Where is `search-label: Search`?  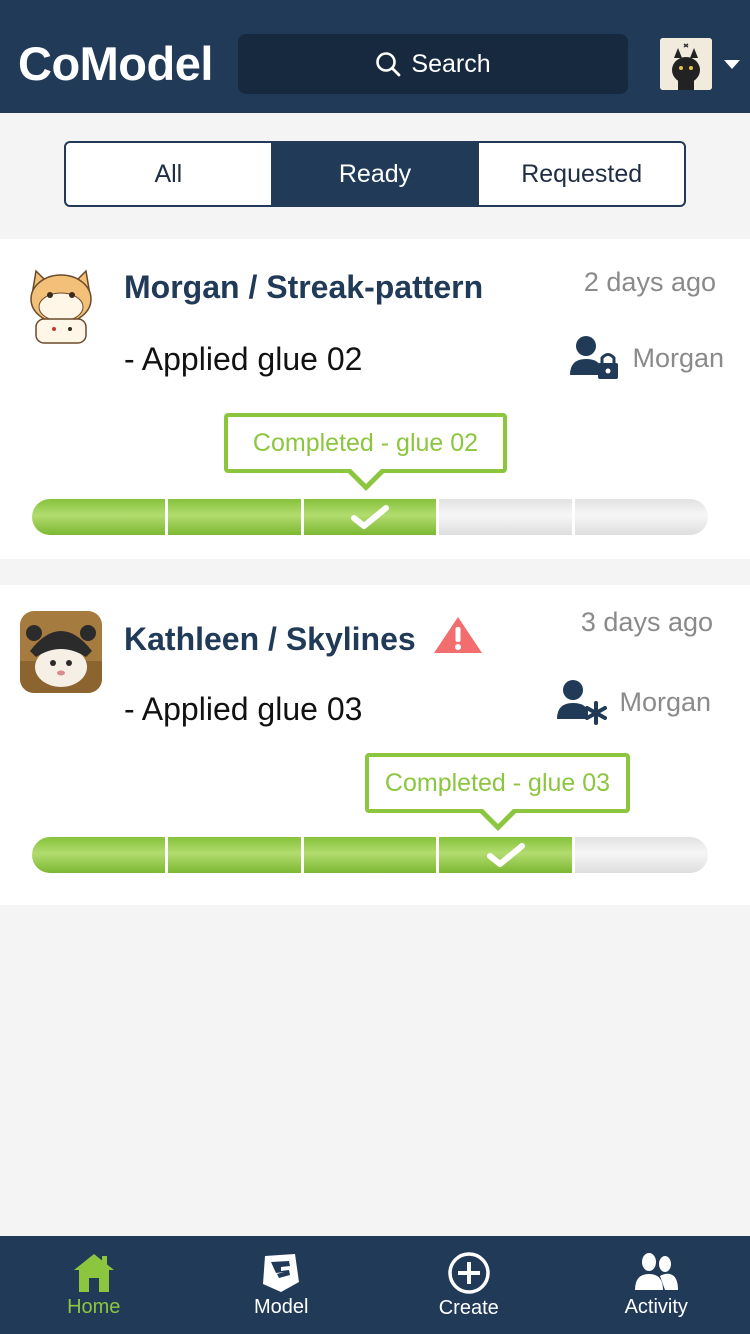
search-label: Search is located at coordinates (451, 63).